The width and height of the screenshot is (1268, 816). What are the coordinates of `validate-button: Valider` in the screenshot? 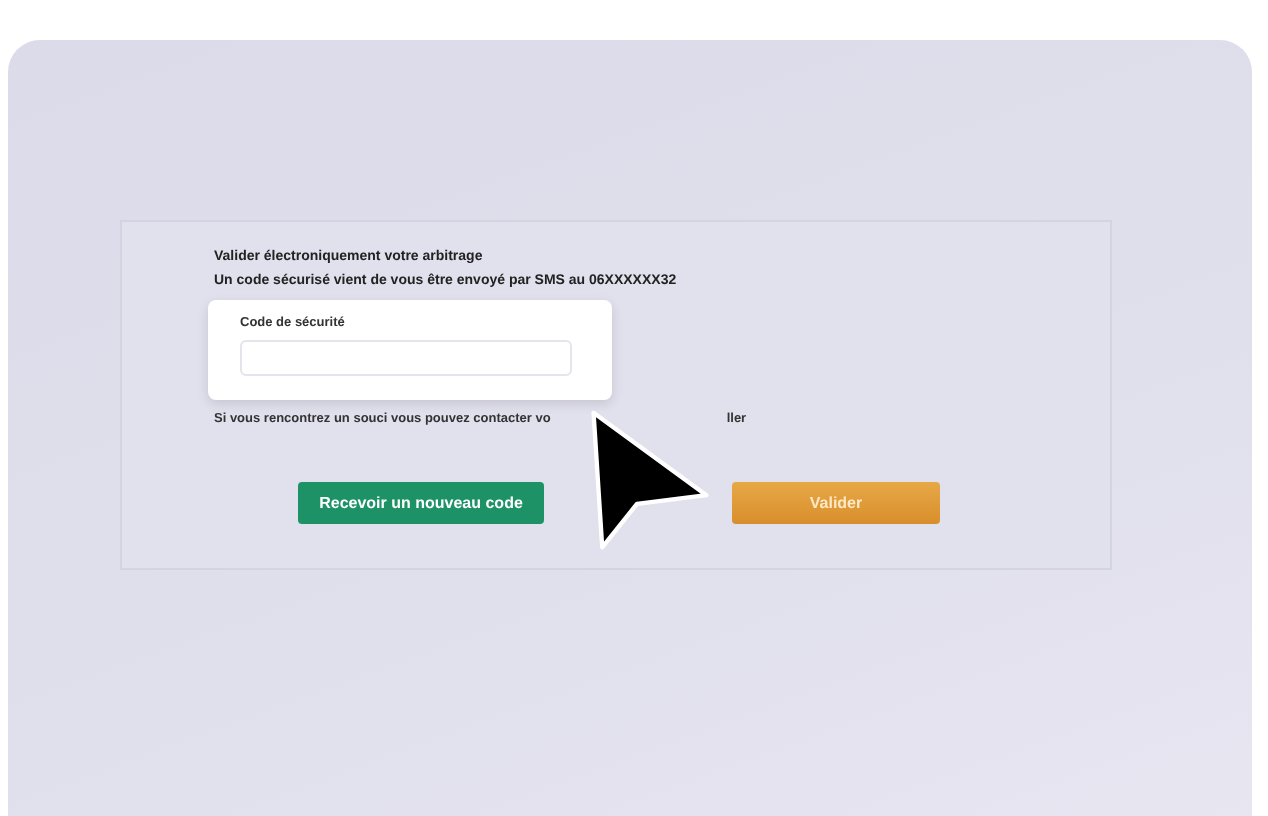 It's located at (836, 503).